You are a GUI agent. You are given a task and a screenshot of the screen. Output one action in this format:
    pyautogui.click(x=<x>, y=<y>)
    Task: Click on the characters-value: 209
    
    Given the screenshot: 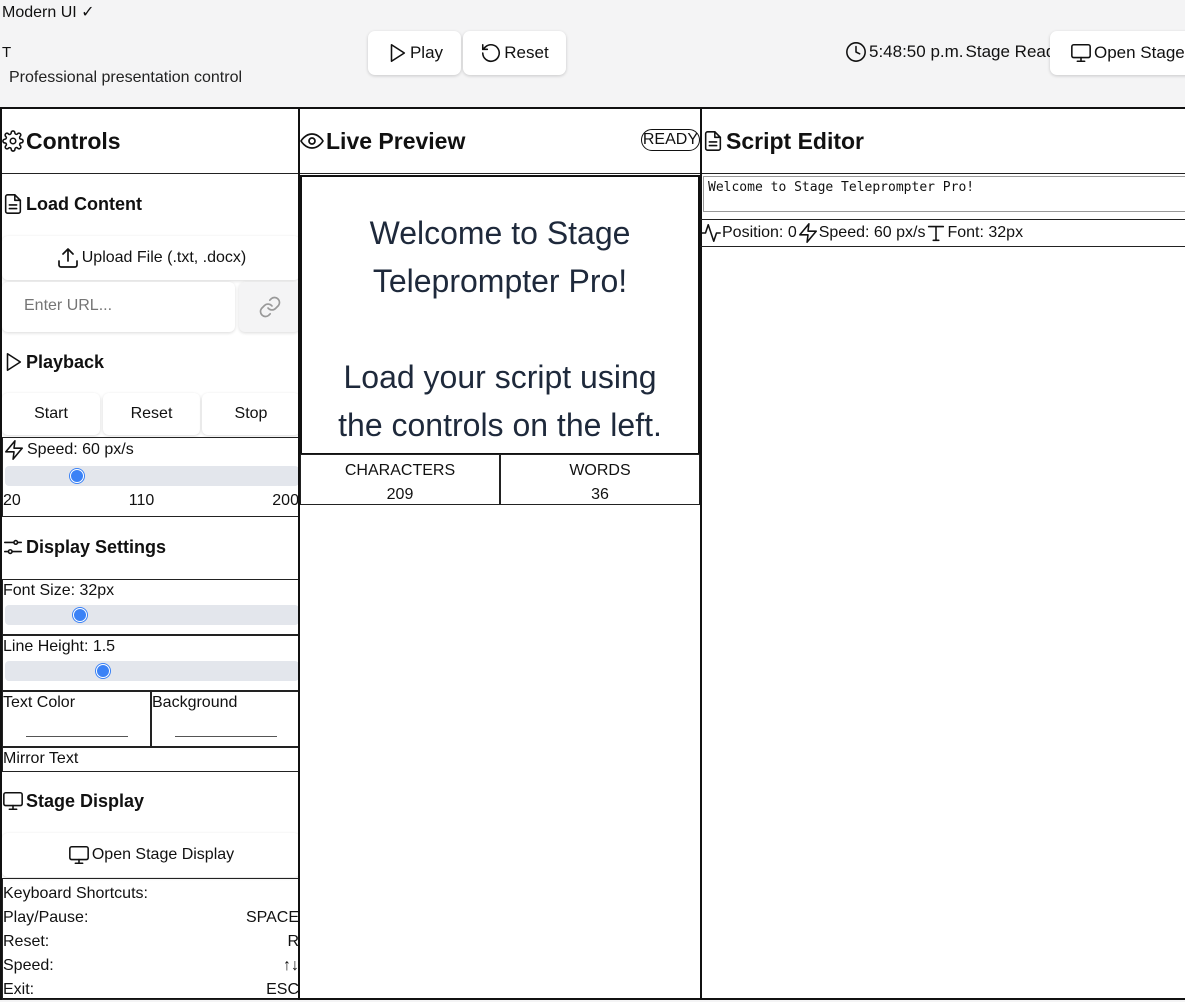 What is the action you would take?
    pyautogui.click(x=400, y=494)
    